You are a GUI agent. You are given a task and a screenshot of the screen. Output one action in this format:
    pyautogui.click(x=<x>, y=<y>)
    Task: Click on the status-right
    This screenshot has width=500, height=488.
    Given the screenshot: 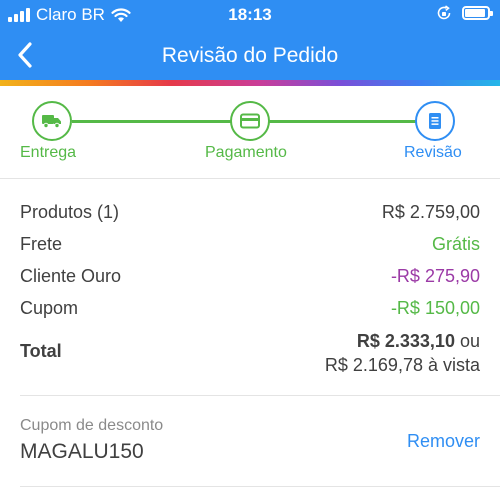 What is the action you would take?
    pyautogui.click(x=464, y=13)
    